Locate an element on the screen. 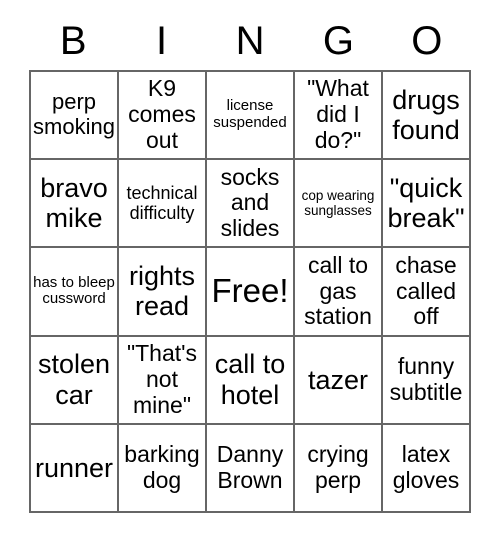  bingo-cell-label: barking dog is located at coordinates (162, 467).